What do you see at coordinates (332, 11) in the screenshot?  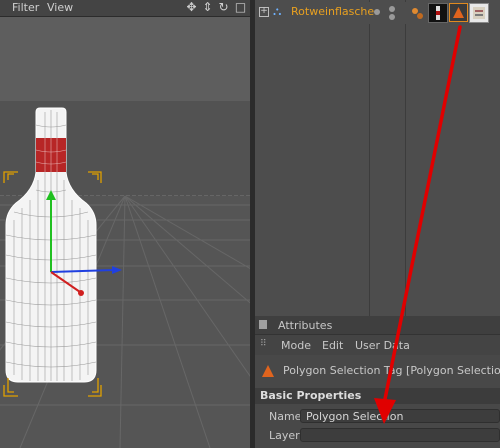 I see `object-name: Rotweinflasche` at bounding box center [332, 11].